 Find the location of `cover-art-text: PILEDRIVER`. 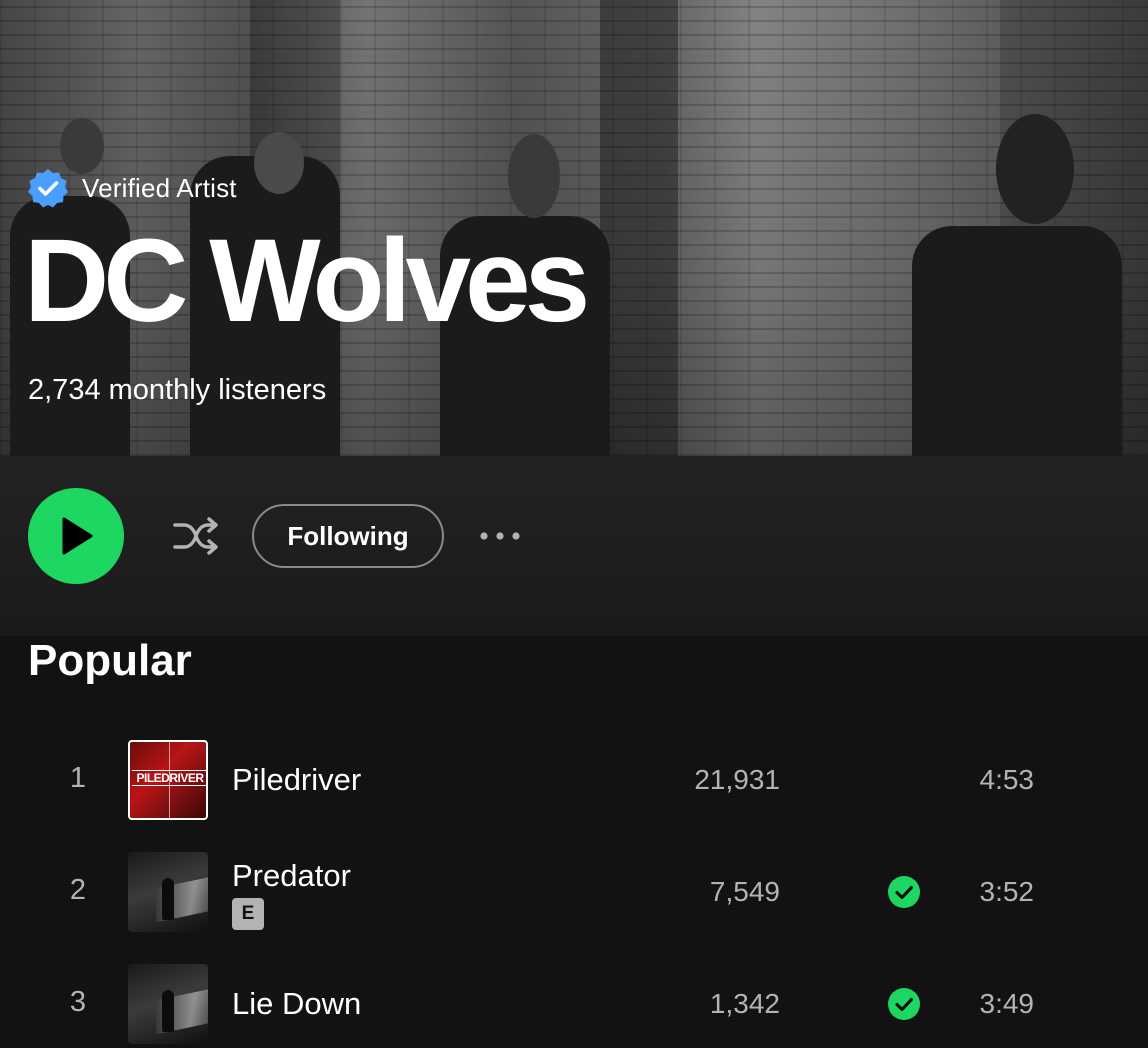

cover-art-text: PILEDRIVER is located at coordinates (169, 778).